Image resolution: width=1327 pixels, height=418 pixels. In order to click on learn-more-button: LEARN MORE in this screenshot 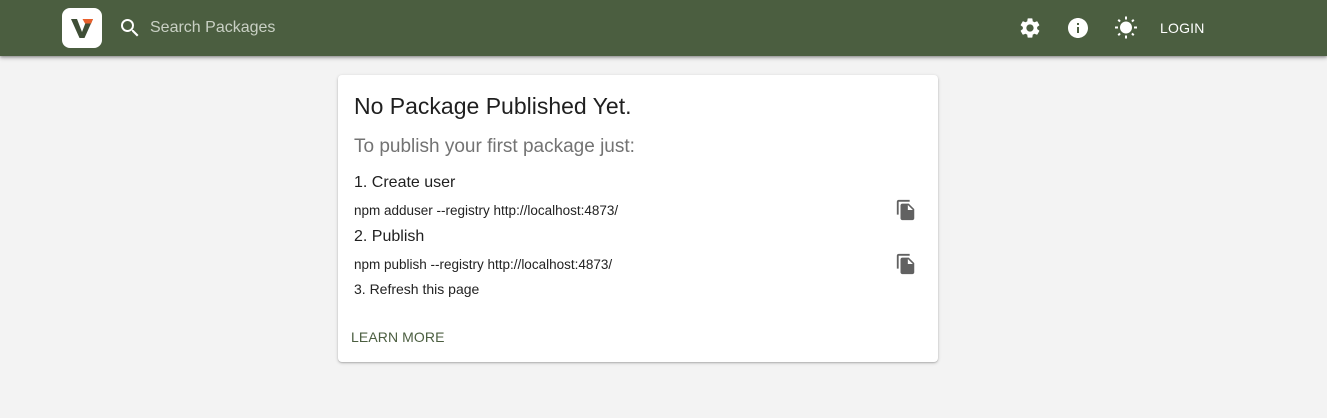, I will do `click(398, 337)`.